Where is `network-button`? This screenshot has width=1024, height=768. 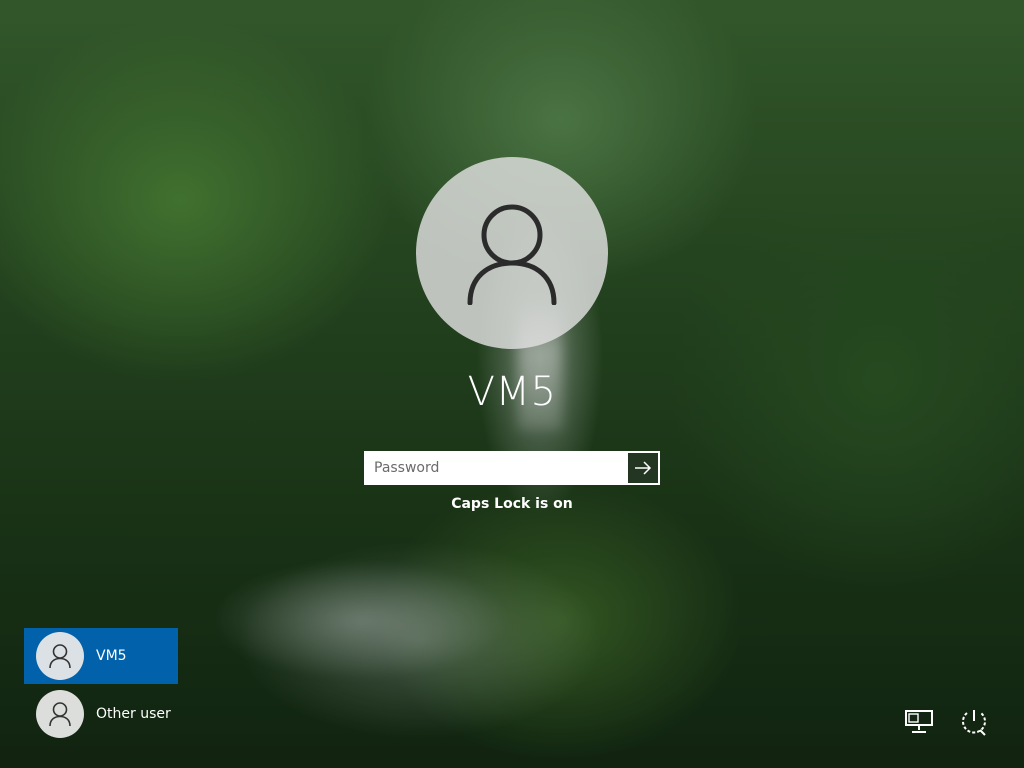 network-button is located at coordinates (920, 722).